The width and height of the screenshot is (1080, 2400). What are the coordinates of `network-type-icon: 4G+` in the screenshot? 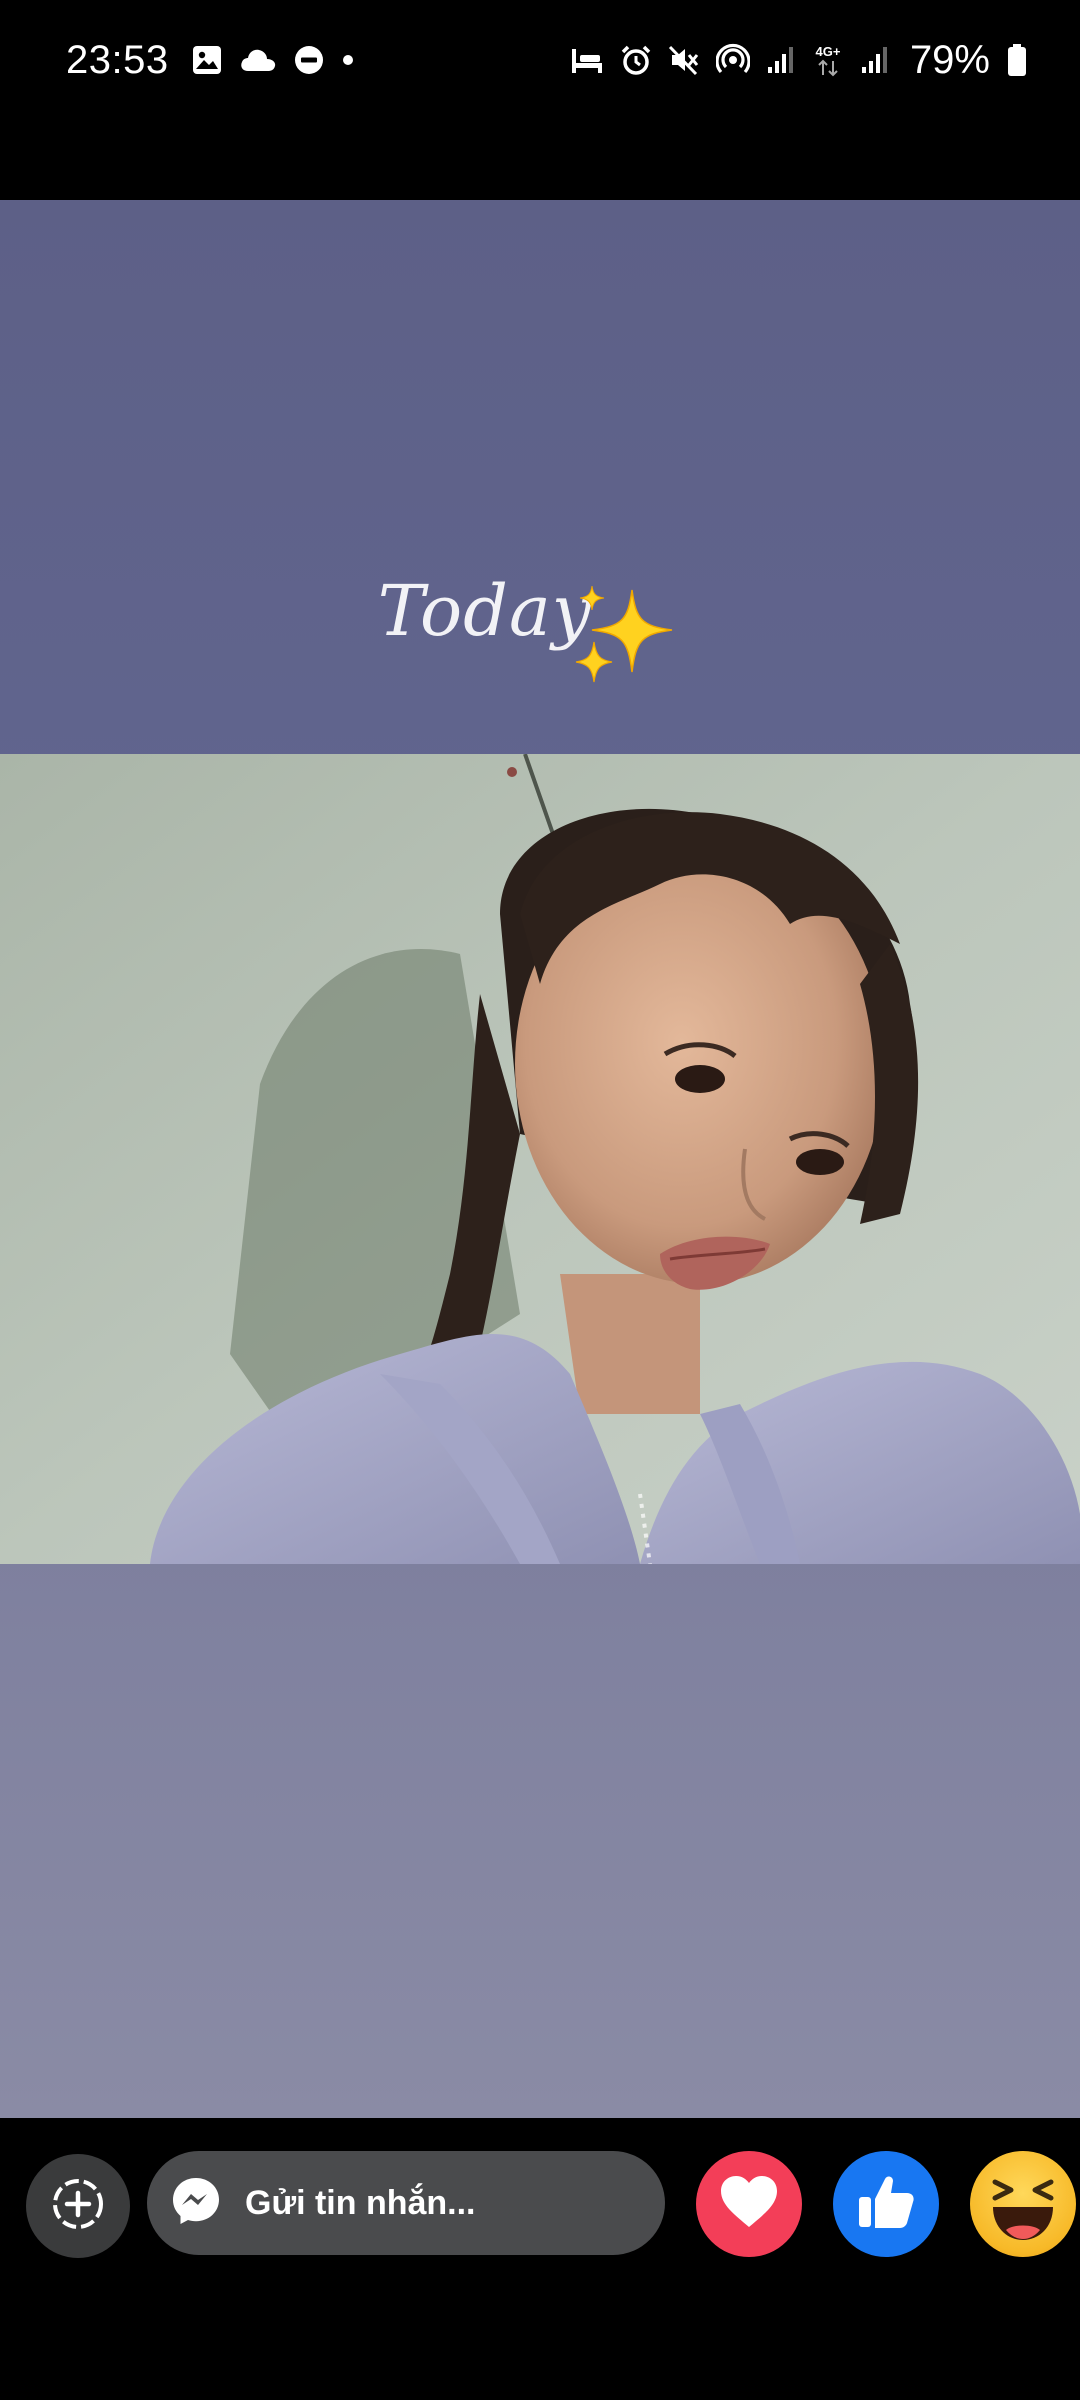 It's located at (828, 60).